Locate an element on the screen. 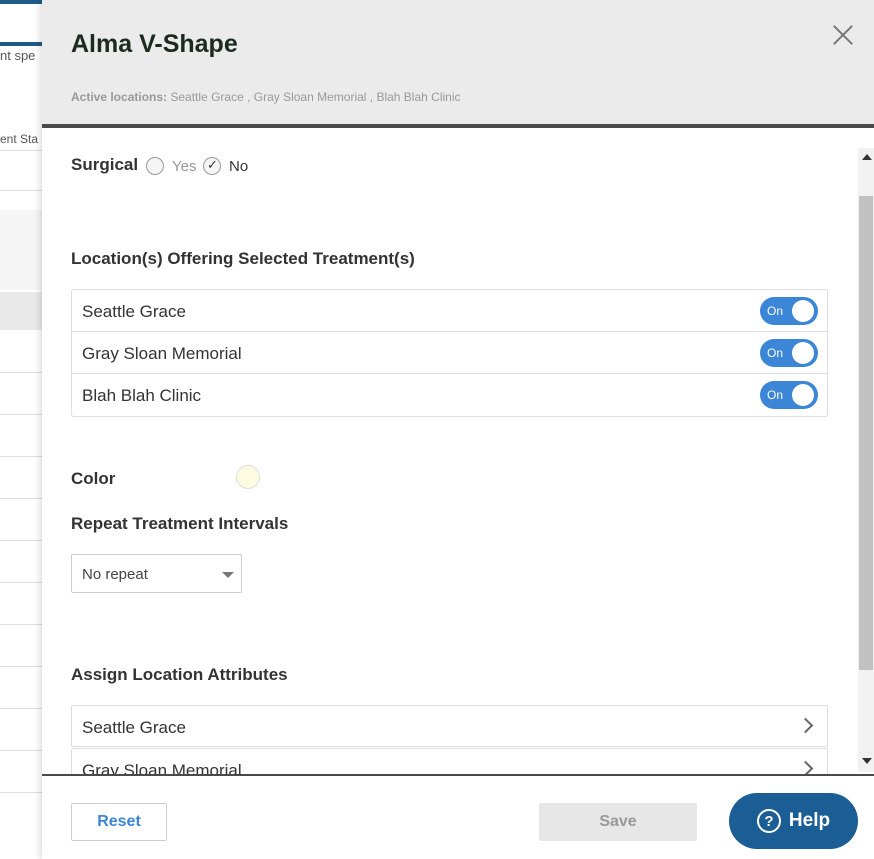 This screenshot has height=859, width=874. attribute-row: Seattle Grace is located at coordinates (449, 726).